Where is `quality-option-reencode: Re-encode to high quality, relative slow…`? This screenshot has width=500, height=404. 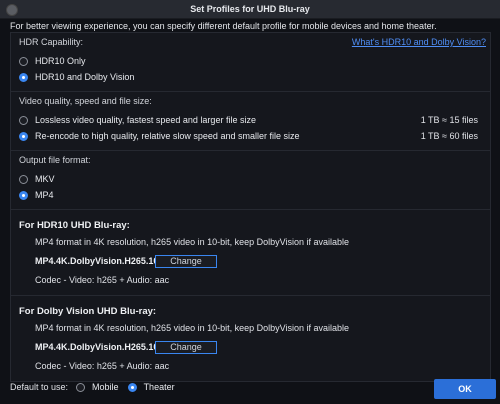 quality-option-reencode: Re-encode to high quality, relative slow… is located at coordinates (250, 136).